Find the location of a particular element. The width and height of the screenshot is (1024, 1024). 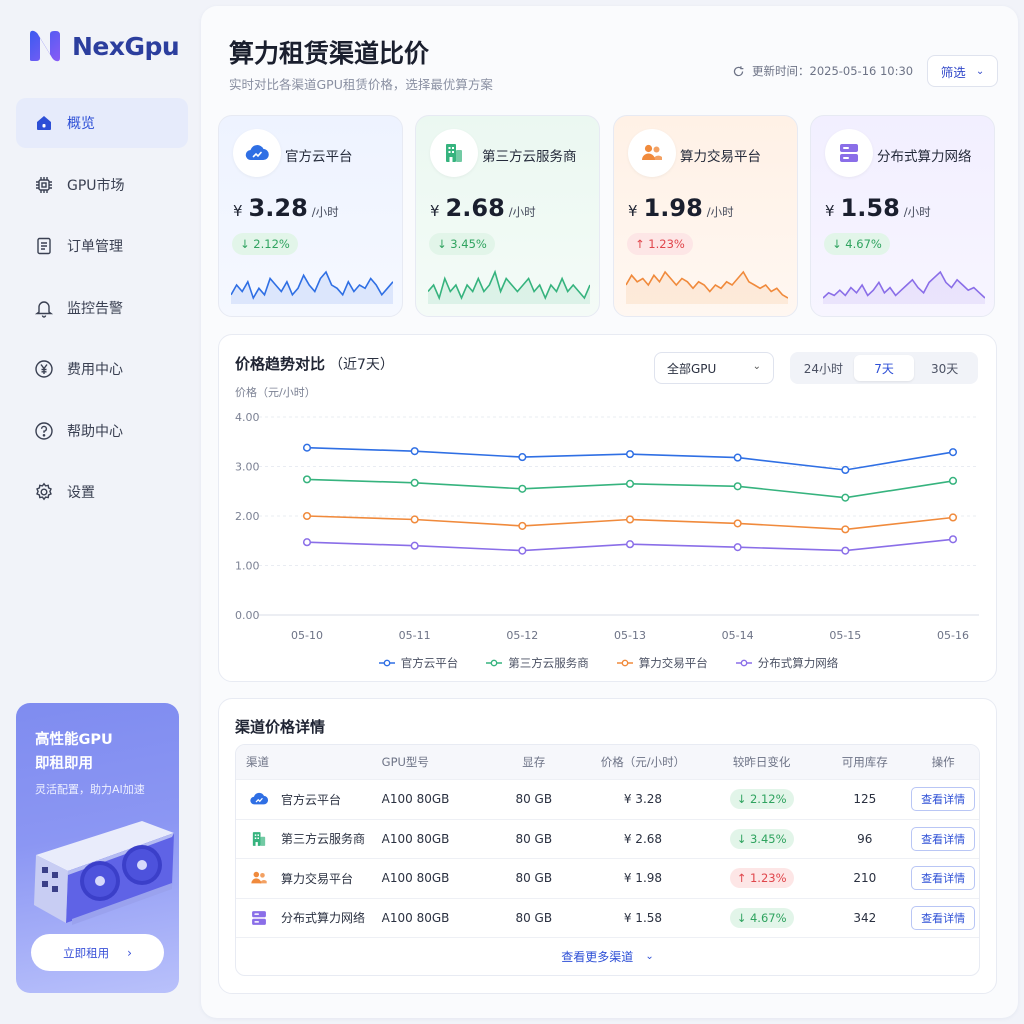

sidebar-item-1: GPU市场 is located at coordinates (102, 185).